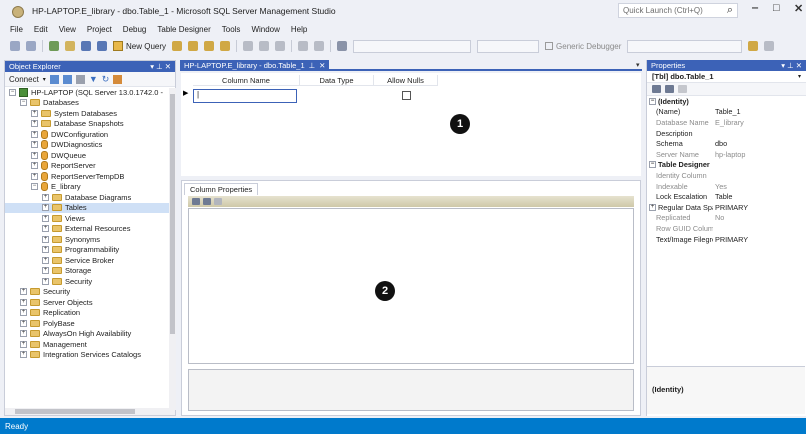 The image size is (806, 434). I want to click on properties-object-selector: [Tbl] dbo.Table_1 ▾, so click(726, 77).